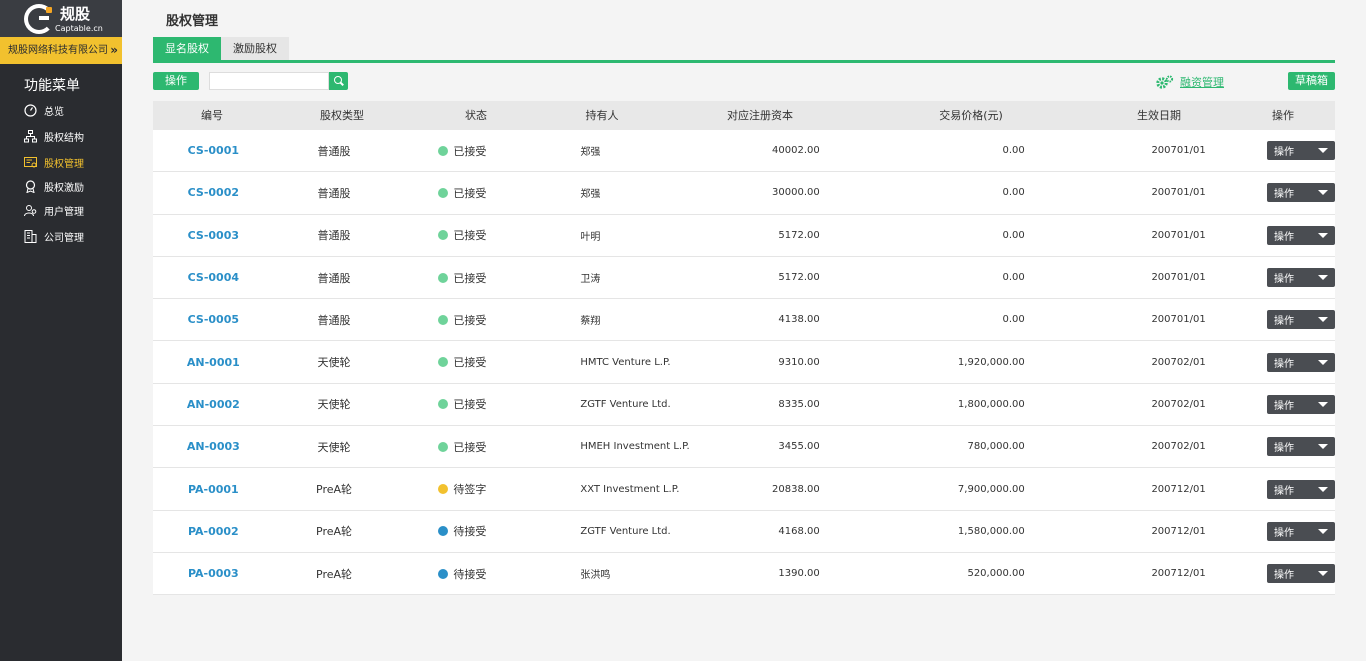  I want to click on equity-id-link: PA-0003, so click(213, 573).